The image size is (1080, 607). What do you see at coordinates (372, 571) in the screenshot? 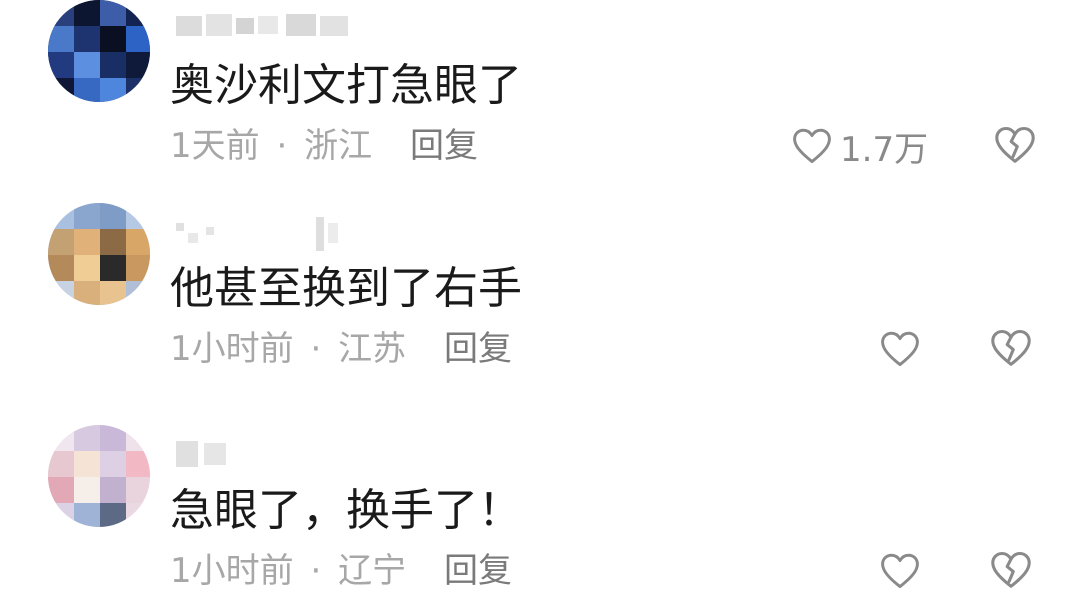
I see `comment-location: 辽宁` at bounding box center [372, 571].